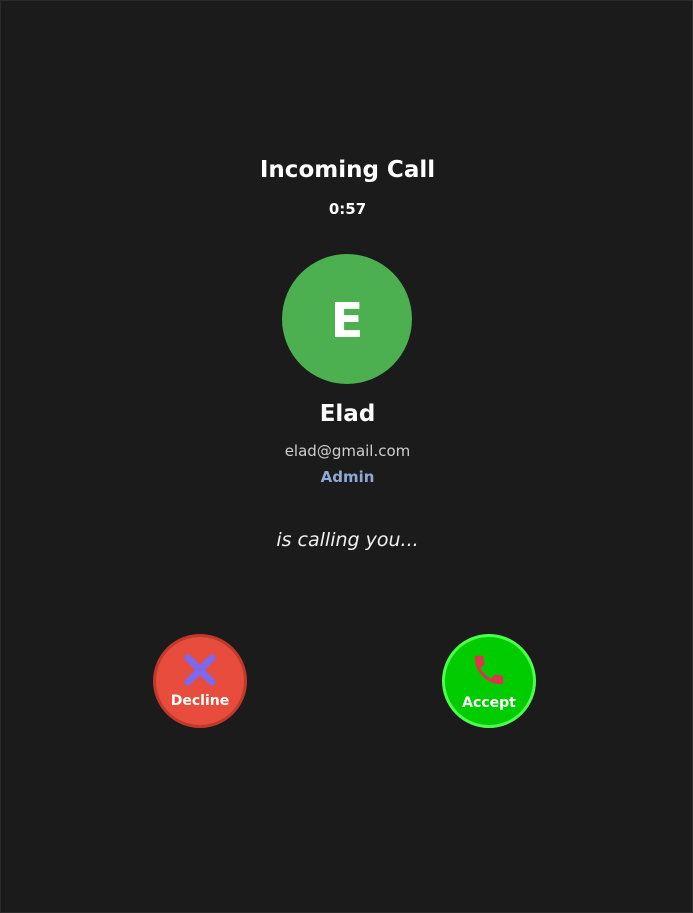 The image size is (693, 913). Describe the element at coordinates (489, 703) in the screenshot. I see `accept-label: Accept` at that location.